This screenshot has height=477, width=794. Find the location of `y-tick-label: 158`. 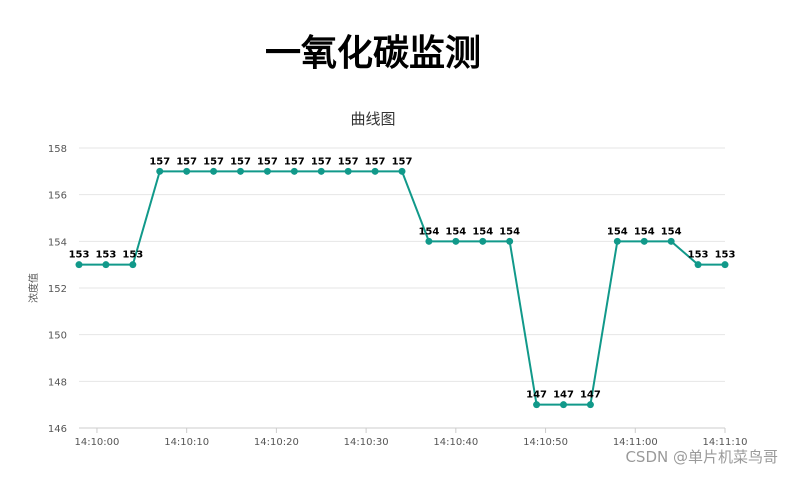

y-tick-label: 158 is located at coordinates (57, 149).